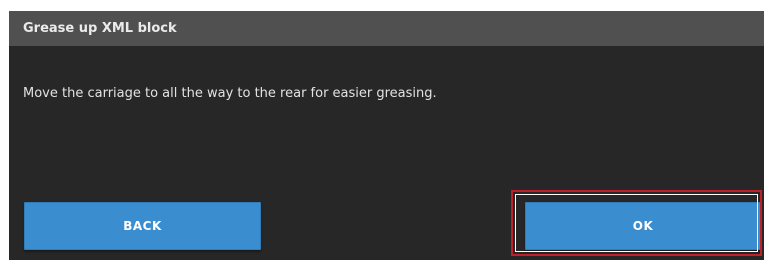  I want to click on dialog-title: Grease up XML block, so click(100, 28).